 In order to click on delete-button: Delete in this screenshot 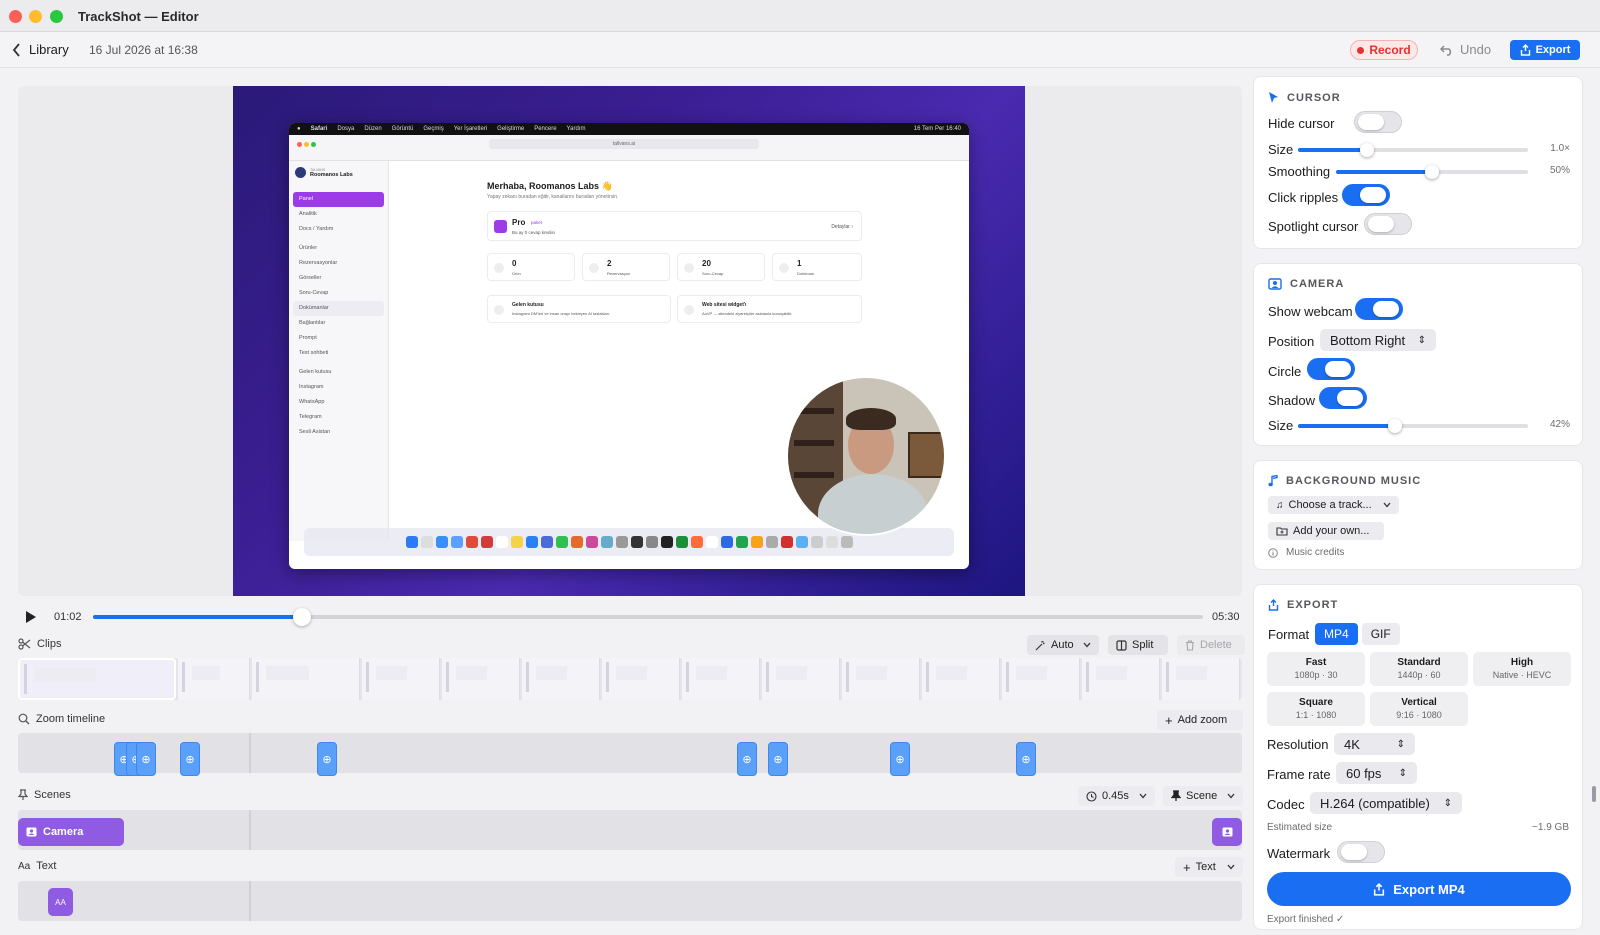, I will do `click(1211, 645)`.